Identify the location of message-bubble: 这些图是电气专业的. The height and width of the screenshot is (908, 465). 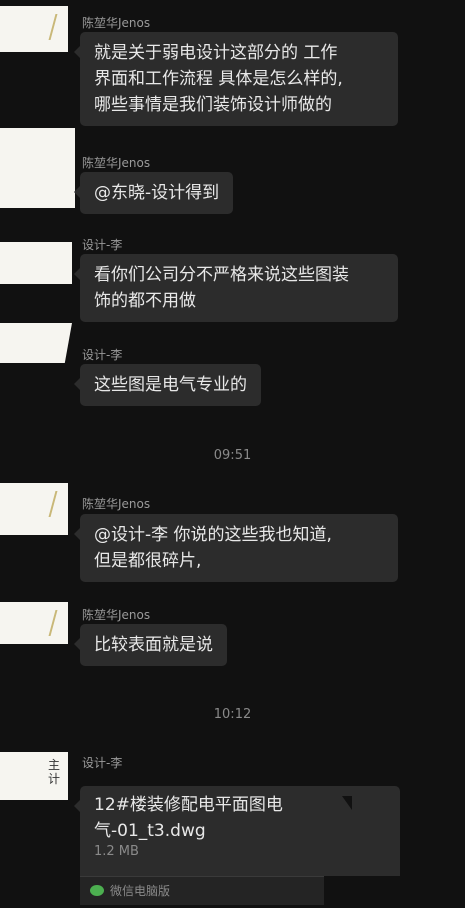
(167, 385).